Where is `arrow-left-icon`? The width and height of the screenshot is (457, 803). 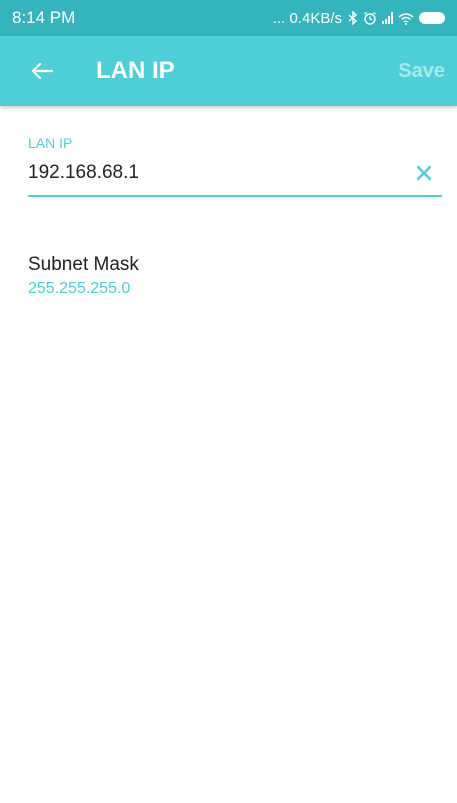
arrow-left-icon is located at coordinates (42, 71).